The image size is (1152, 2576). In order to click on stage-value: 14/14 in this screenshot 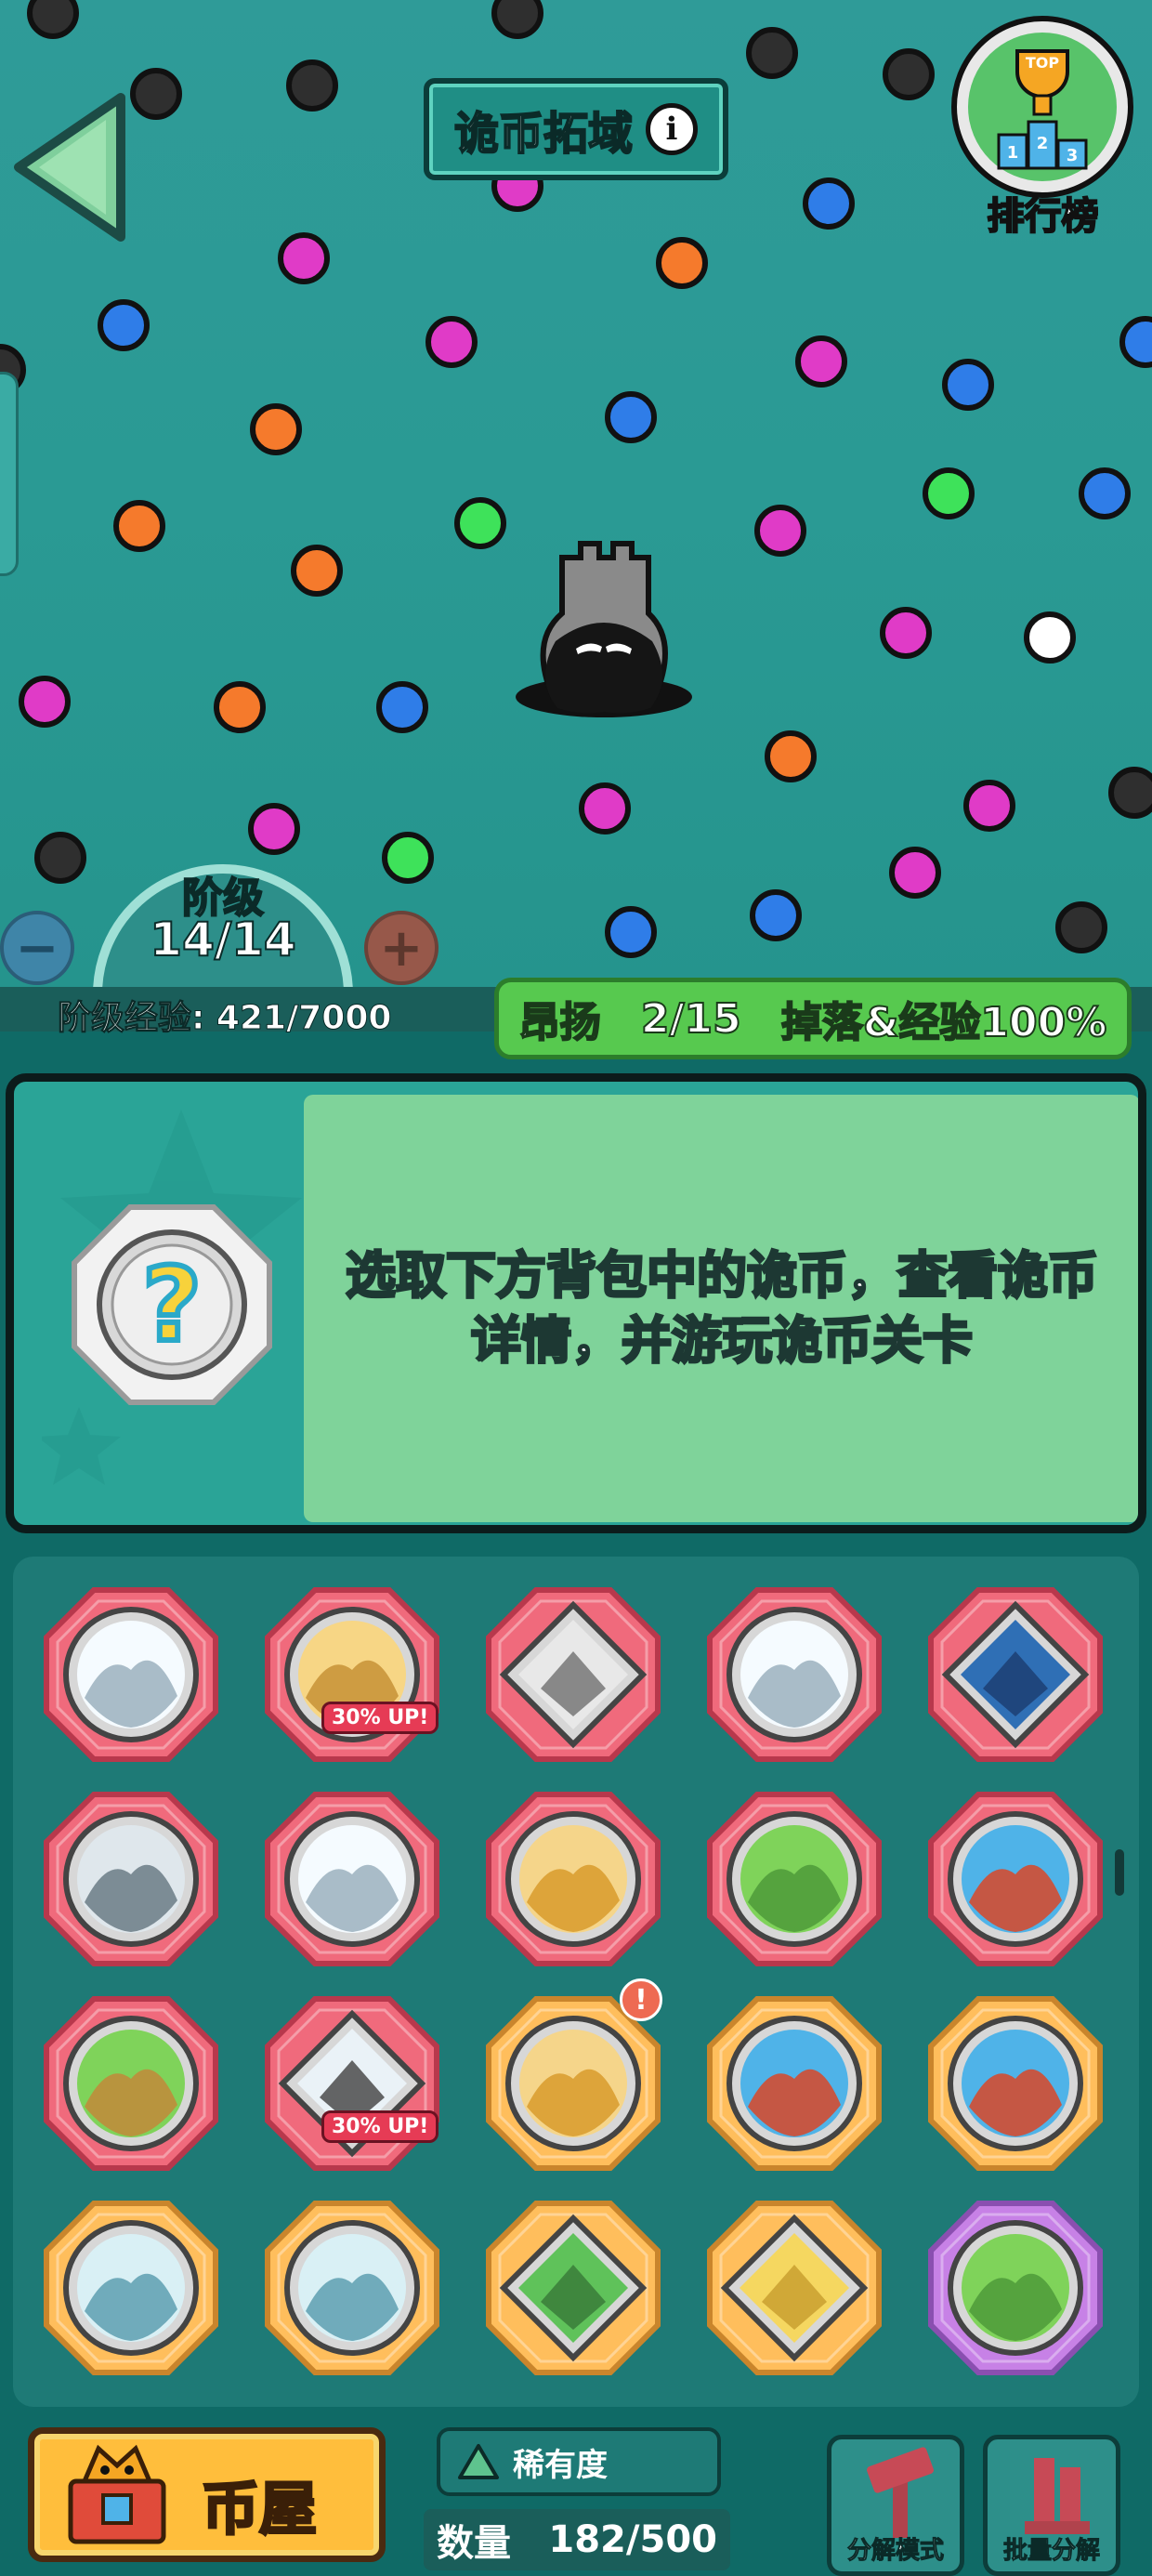, I will do `click(222, 939)`.